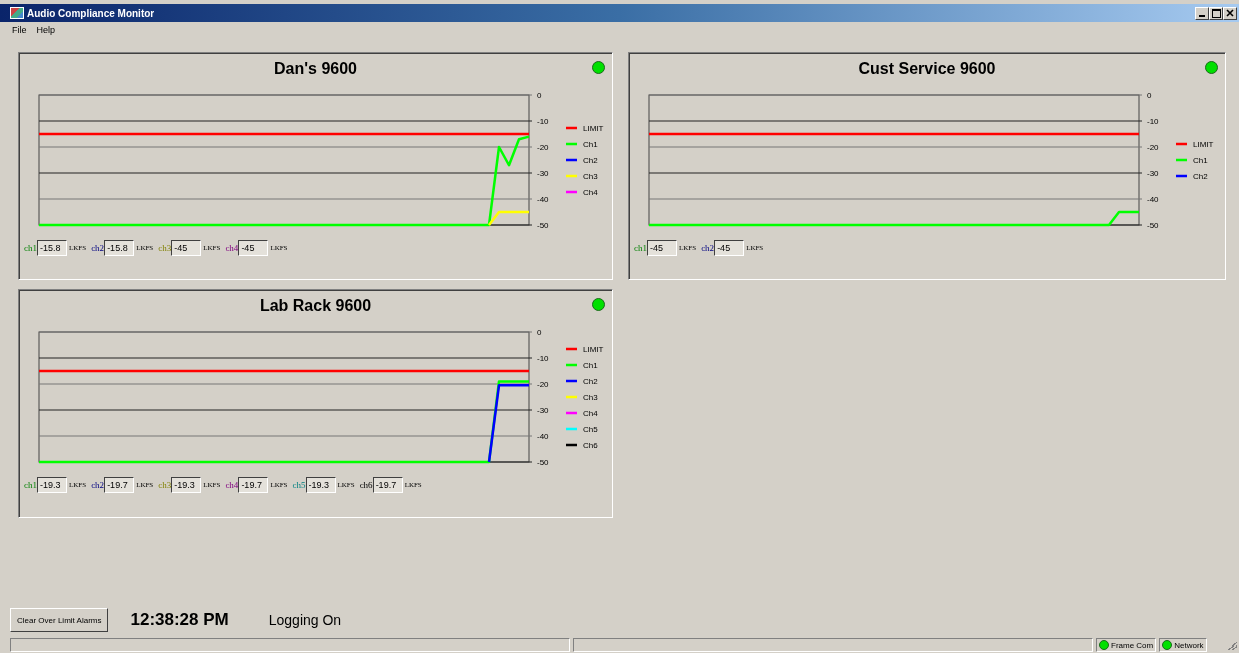 Image resolution: width=1239 pixels, height=653 pixels. I want to click on menu-item: File, so click(19, 30).